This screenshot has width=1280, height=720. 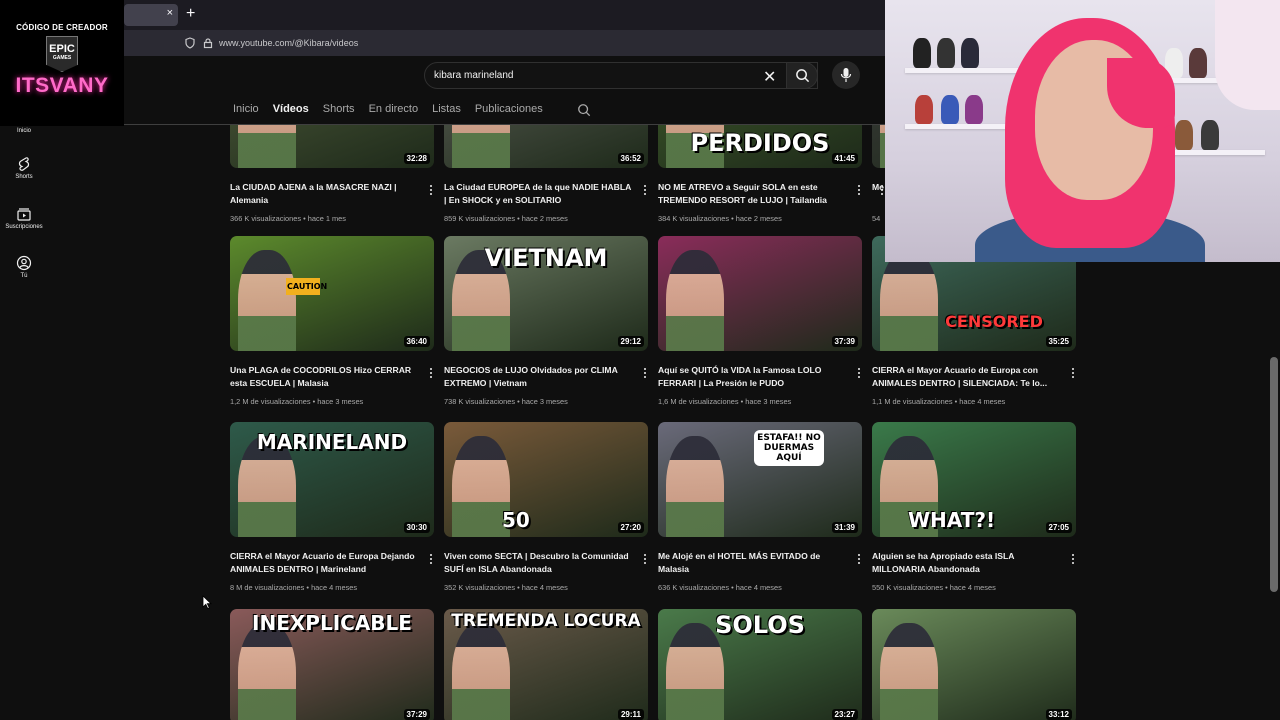 I want to click on voice-search-button, so click(x=846, y=75).